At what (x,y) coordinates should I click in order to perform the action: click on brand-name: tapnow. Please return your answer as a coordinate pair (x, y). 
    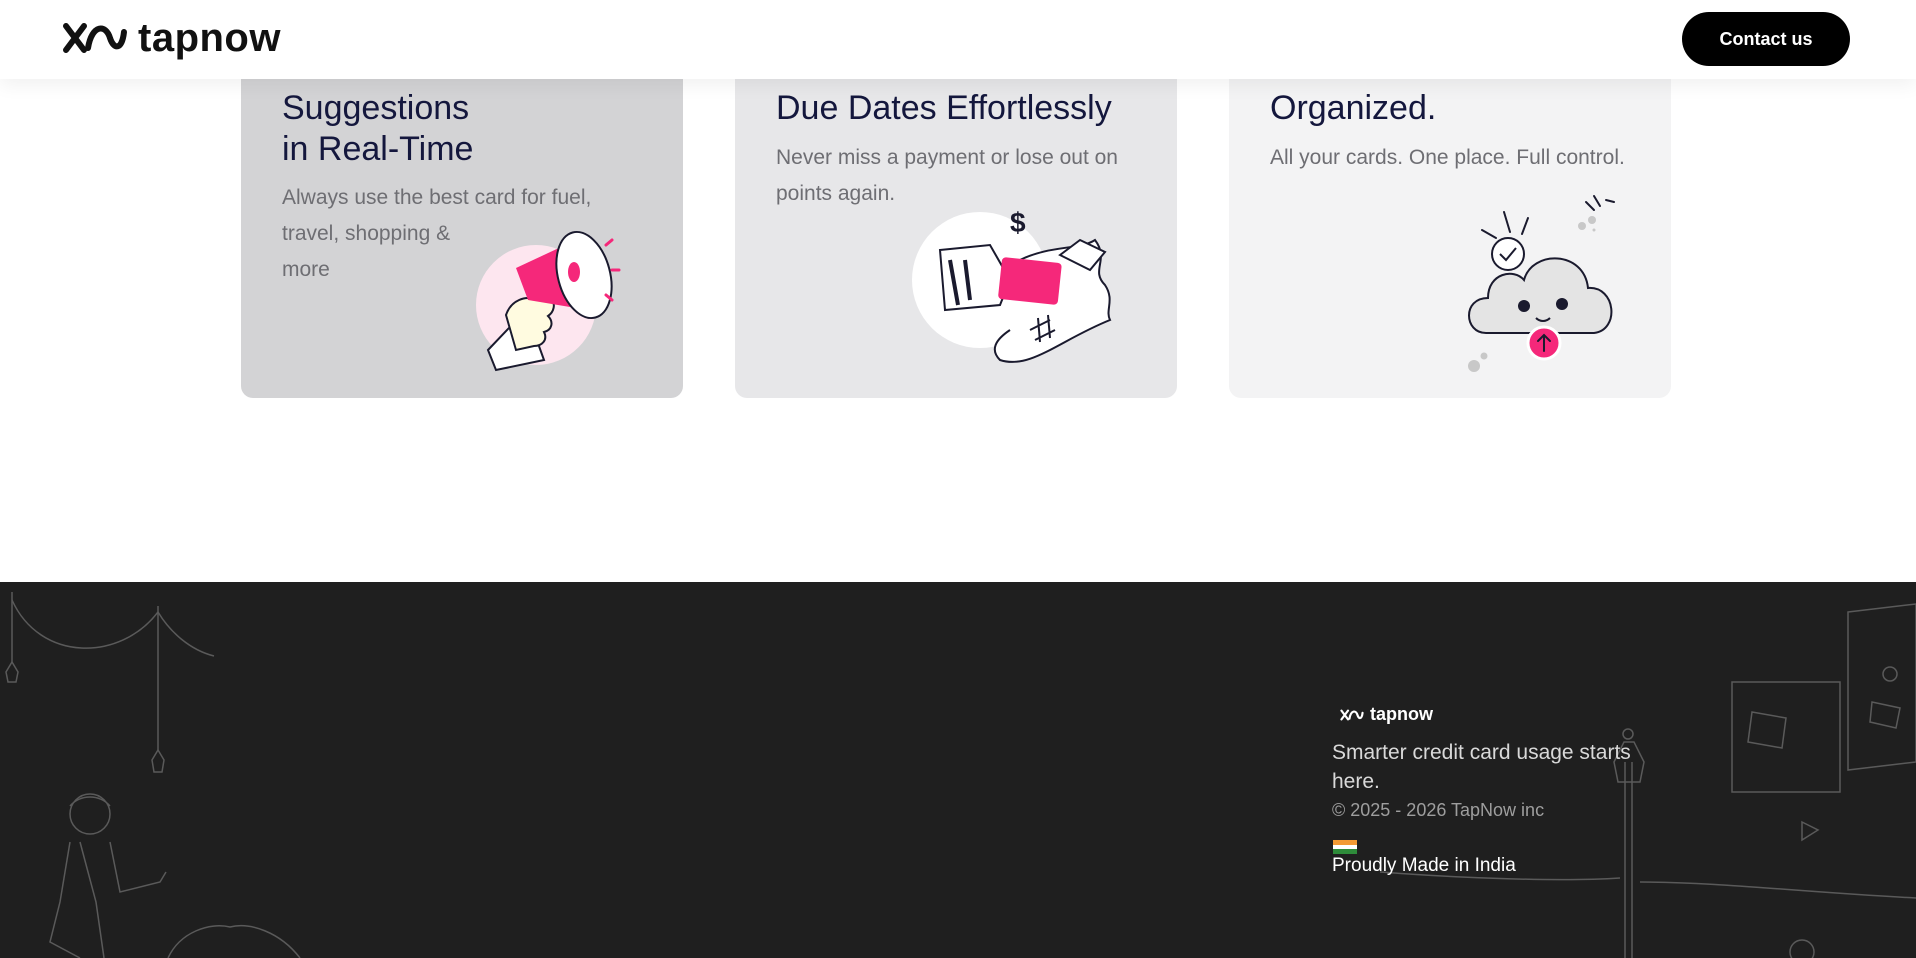
    Looking at the image, I should click on (209, 38).